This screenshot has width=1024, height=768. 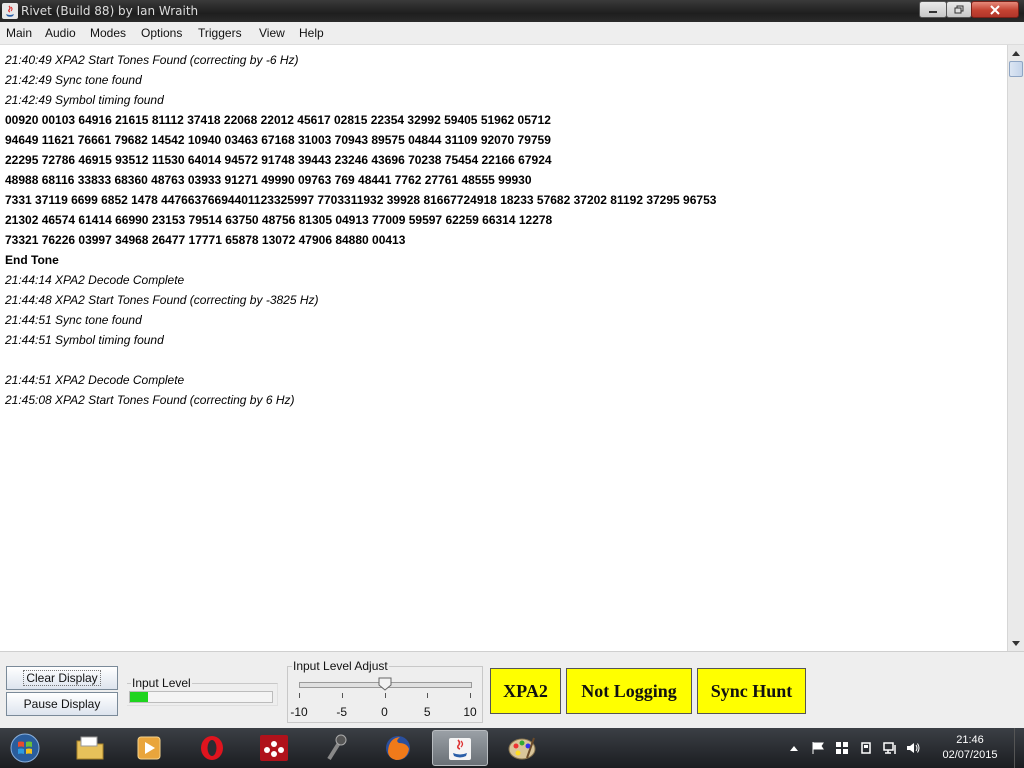 I want to click on close-icon, so click(x=995, y=9).